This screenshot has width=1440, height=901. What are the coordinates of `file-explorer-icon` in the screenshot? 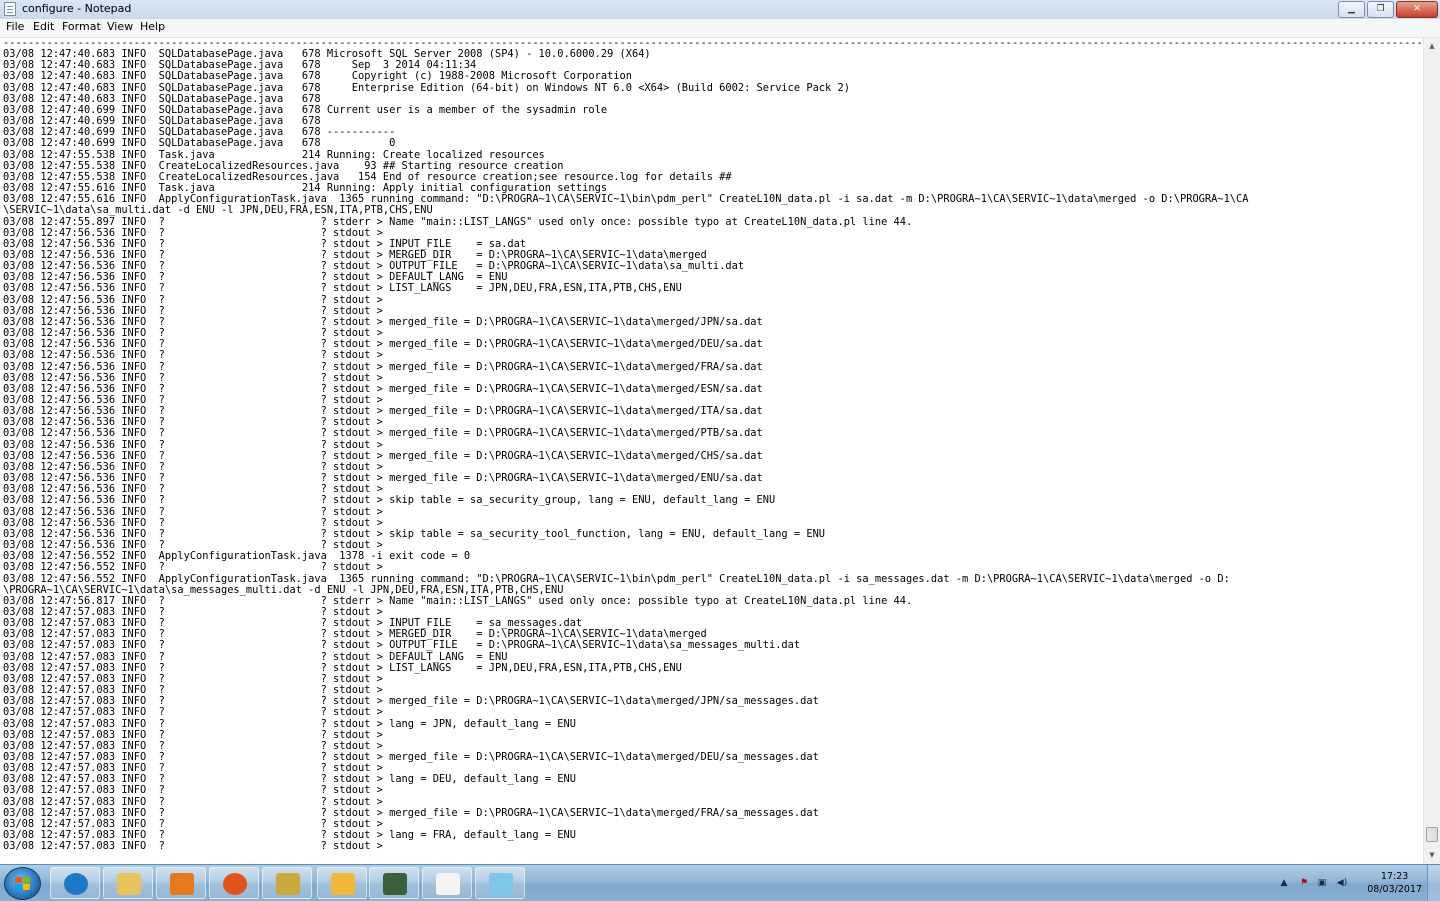 It's located at (129, 884).